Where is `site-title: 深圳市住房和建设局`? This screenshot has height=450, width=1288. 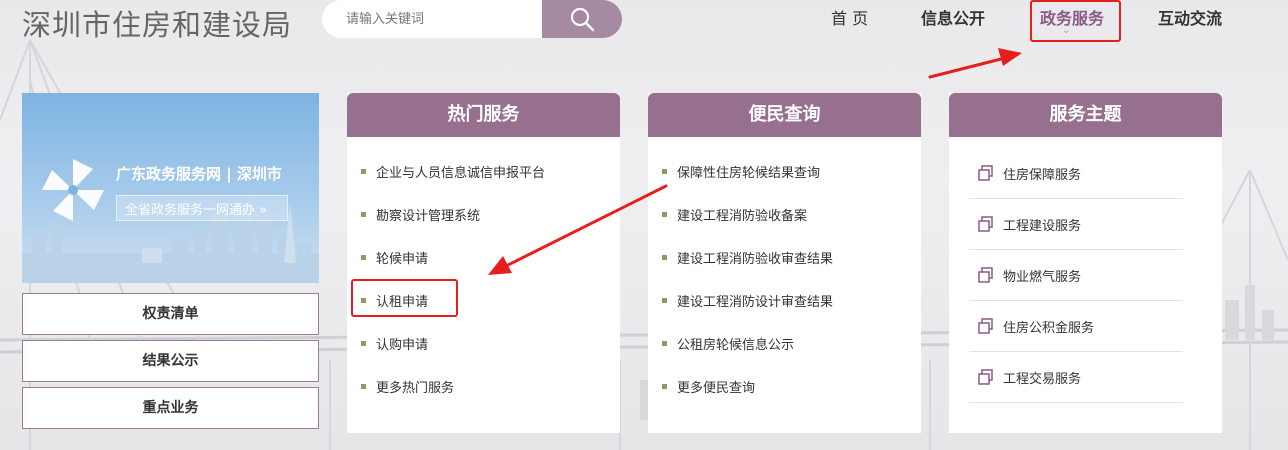
site-title: 深圳市住房和建设局 is located at coordinates (157, 25).